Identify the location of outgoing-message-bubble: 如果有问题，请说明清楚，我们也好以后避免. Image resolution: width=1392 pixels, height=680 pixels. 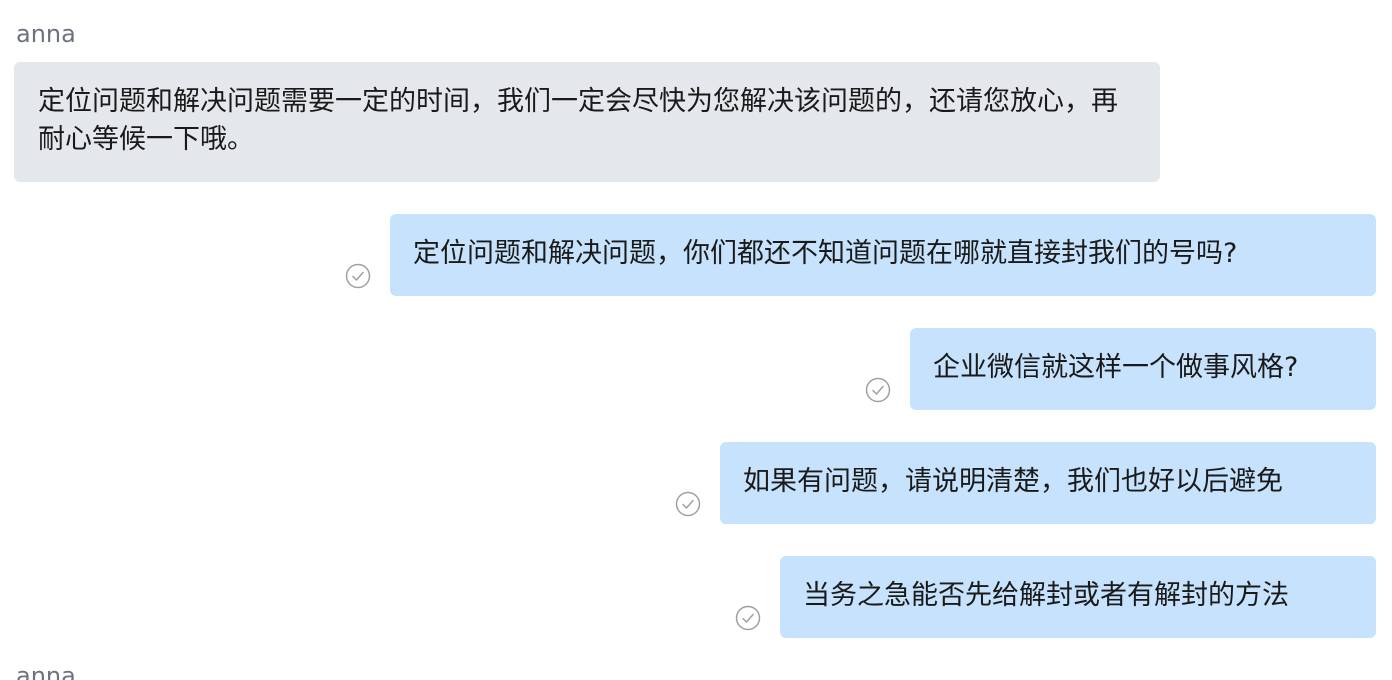
(1048, 483).